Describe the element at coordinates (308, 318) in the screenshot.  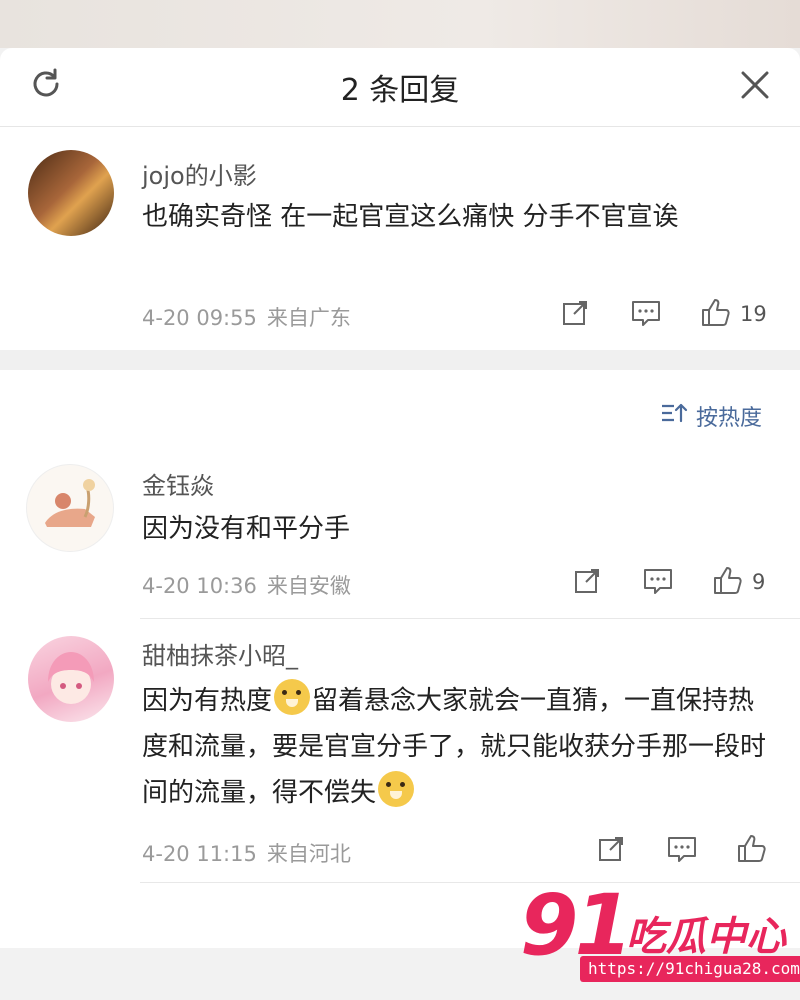
I see `comment-location: 来自广东` at that location.